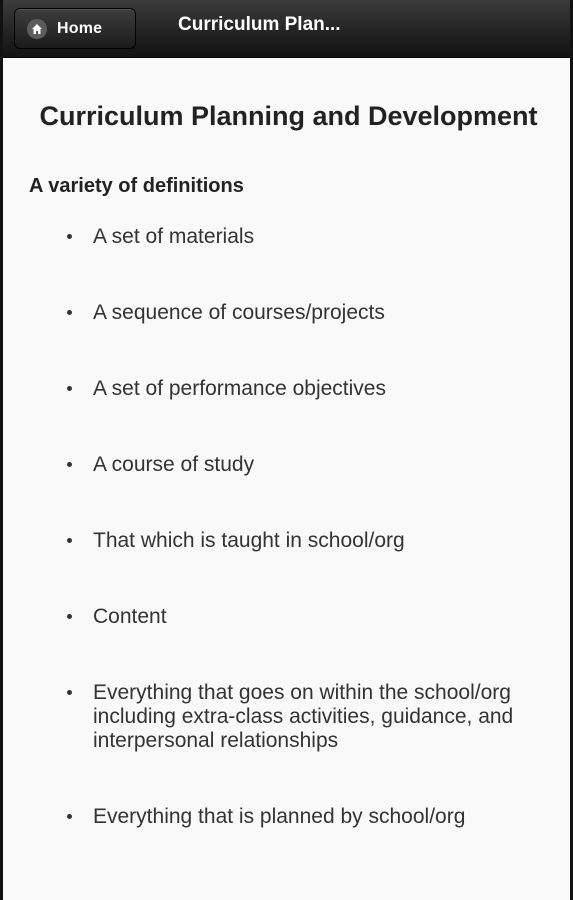 The image size is (573, 900). I want to click on list-item: Everything that is planned by school/org, so click(300, 817).